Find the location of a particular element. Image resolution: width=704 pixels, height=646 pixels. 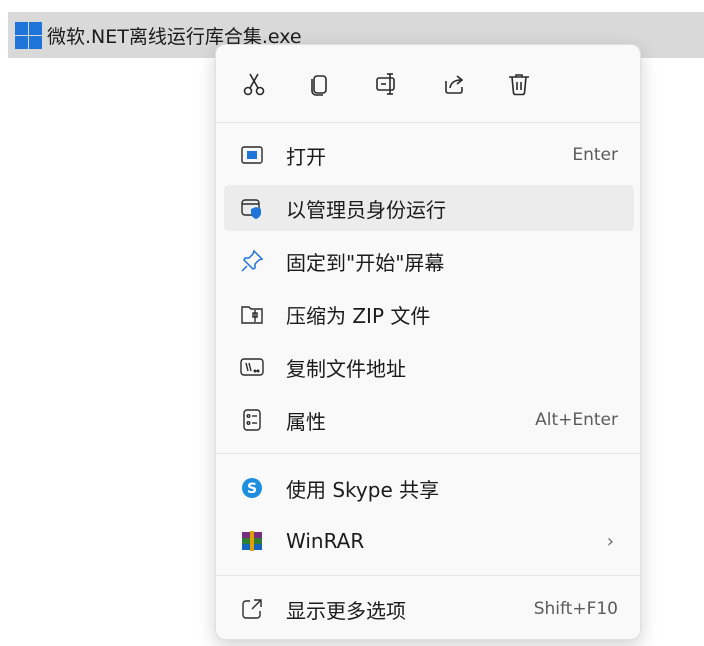

menu-item-share-skype: S 使用 Skype 共享 is located at coordinates (429, 488).